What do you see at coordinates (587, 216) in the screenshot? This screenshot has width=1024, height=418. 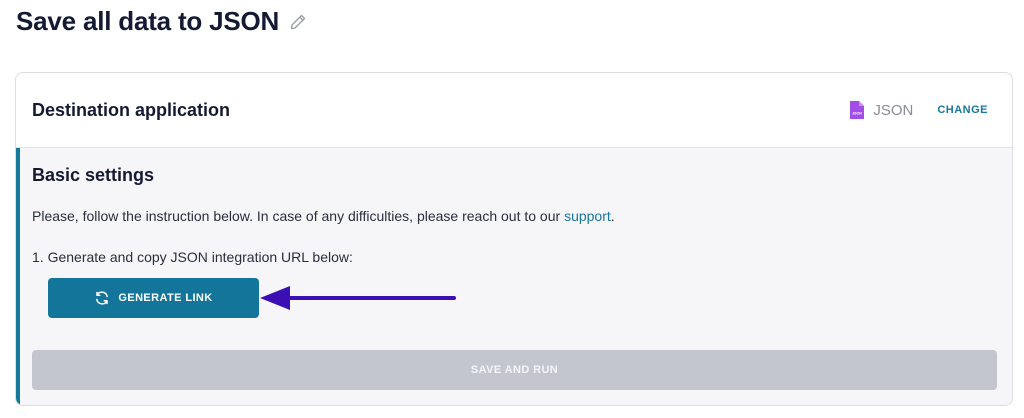 I see `support-link: support` at bounding box center [587, 216].